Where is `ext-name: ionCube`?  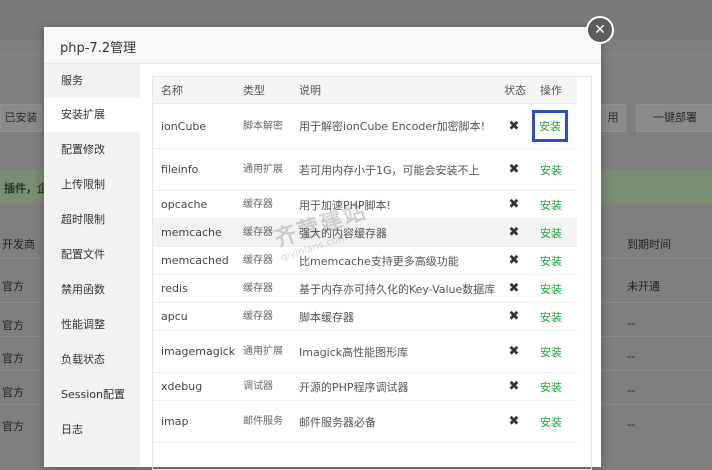
ext-name: ionCube is located at coordinates (194, 126).